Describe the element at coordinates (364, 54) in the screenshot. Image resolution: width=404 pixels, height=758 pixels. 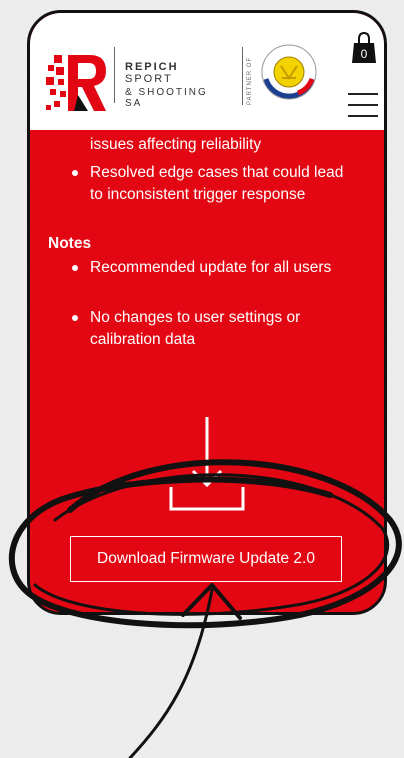
I see `cart-count: 0` at that location.